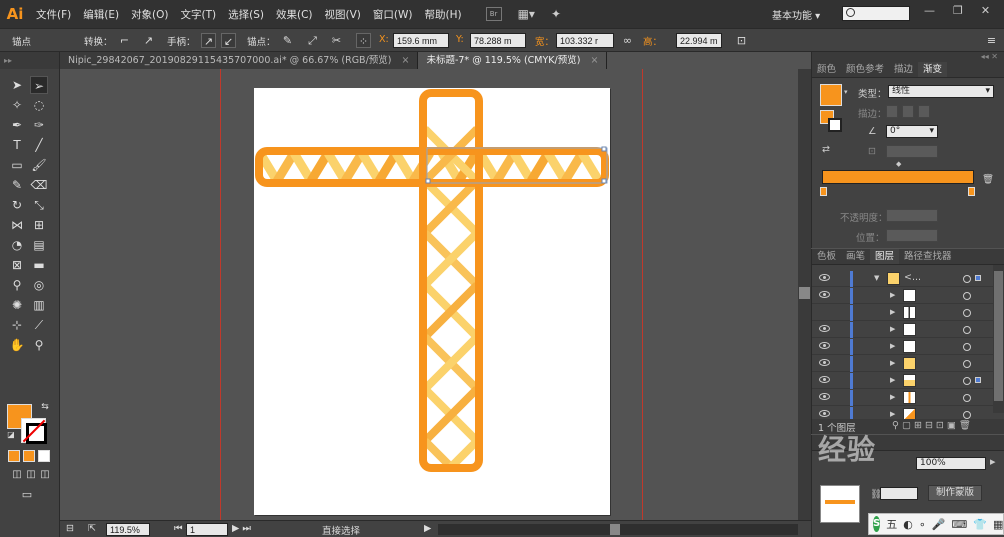  Describe the element at coordinates (39, 265) in the screenshot. I see `gradient-tool-icon: ▬` at that location.